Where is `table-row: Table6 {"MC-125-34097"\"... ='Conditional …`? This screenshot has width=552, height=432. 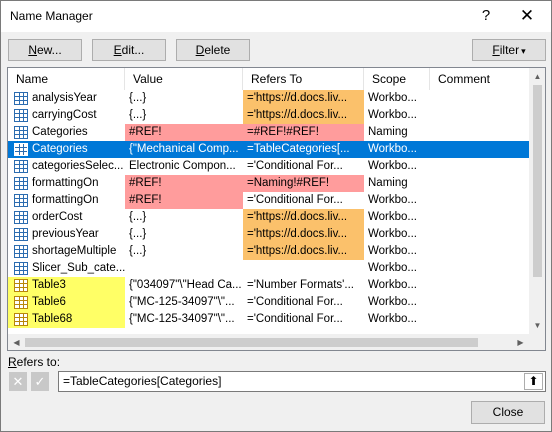 table-row: Table6 {"MC-125-34097"\"... ='Conditional … is located at coordinates (268, 302).